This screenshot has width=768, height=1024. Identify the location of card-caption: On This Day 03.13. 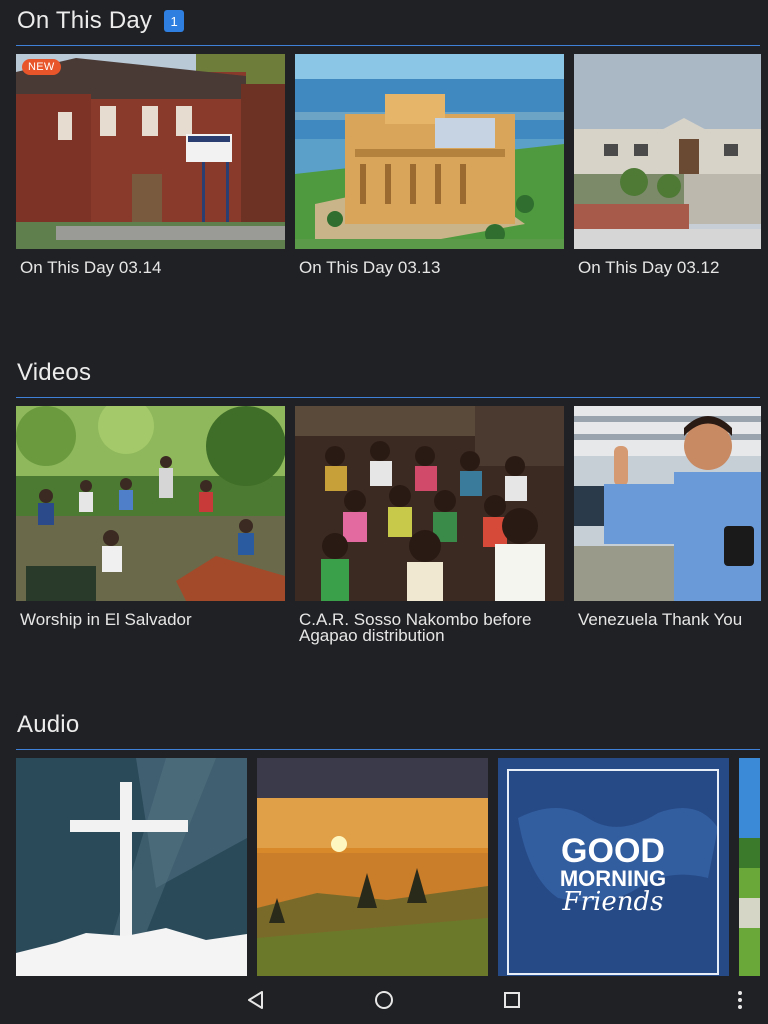
(370, 267).